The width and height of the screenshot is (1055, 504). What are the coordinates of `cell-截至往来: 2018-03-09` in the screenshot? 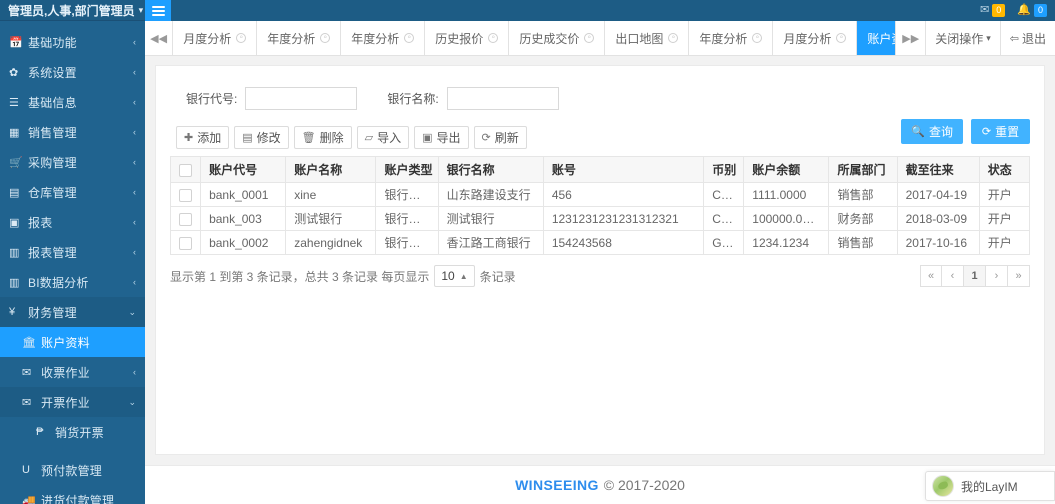 It's located at (938, 218).